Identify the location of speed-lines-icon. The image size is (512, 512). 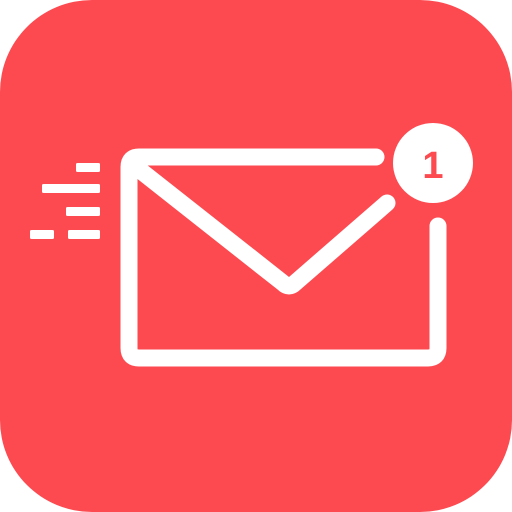
(65, 201).